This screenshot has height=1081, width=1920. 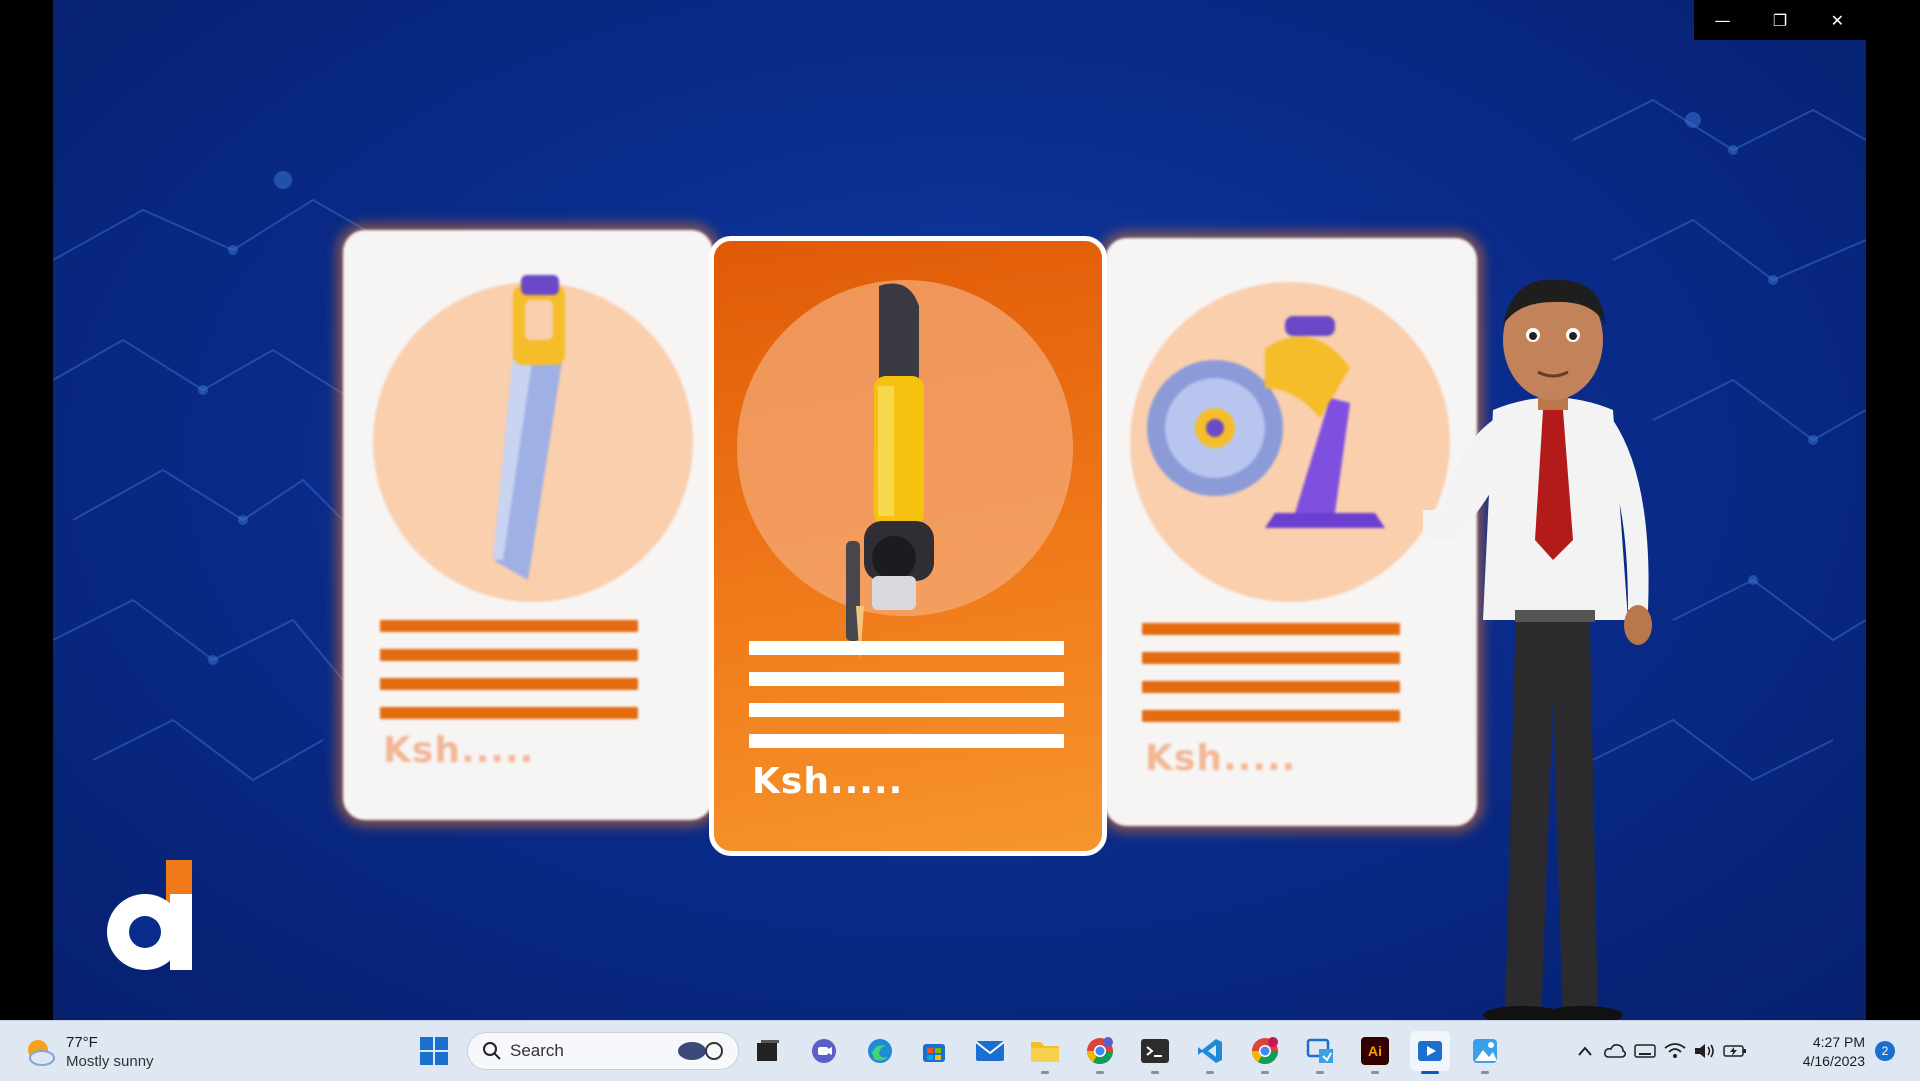 I want to click on chrome-icon, so click(x=1100, y=1052).